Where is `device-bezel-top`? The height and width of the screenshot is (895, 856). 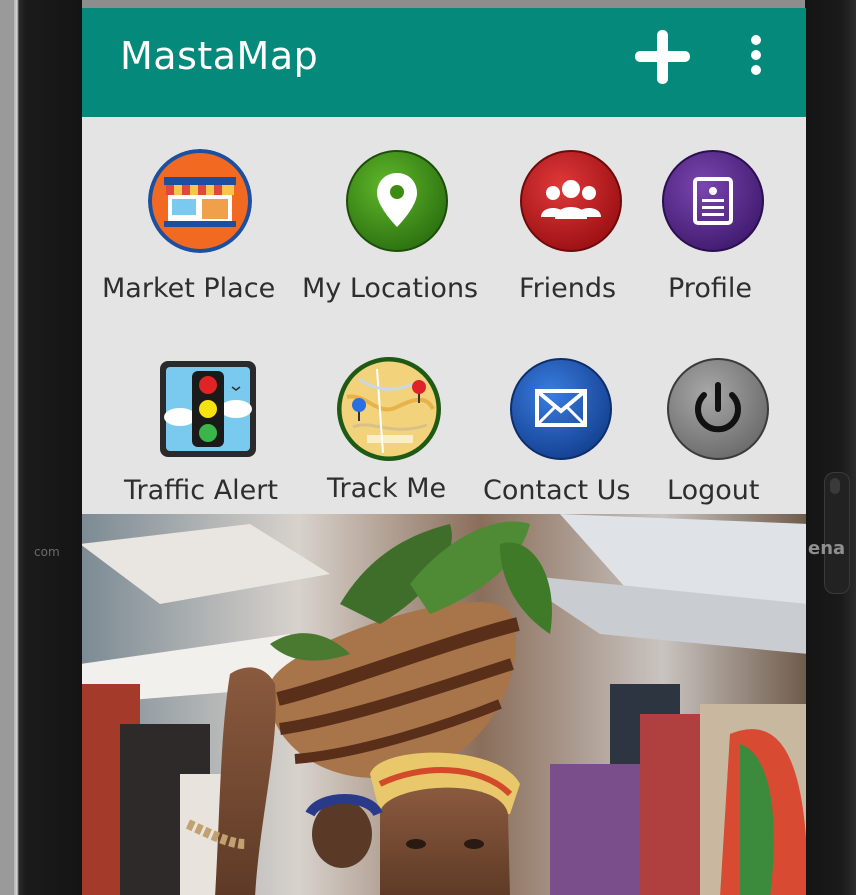 device-bezel-top is located at coordinates (435, 4).